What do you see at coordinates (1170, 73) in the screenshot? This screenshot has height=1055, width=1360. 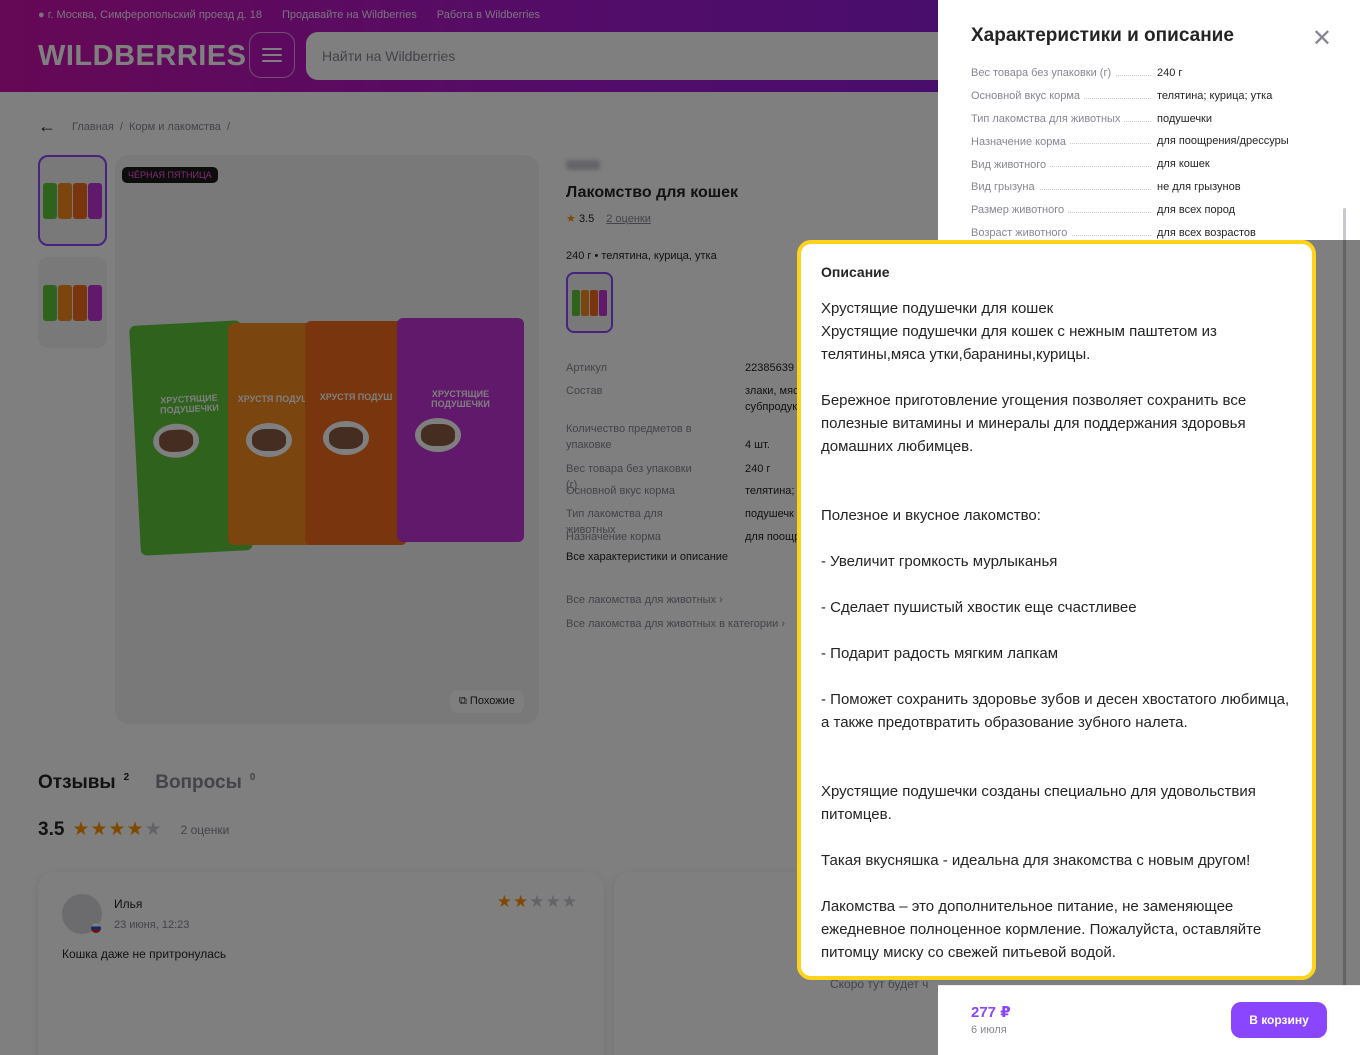 I see `spec-value: 240 г` at bounding box center [1170, 73].